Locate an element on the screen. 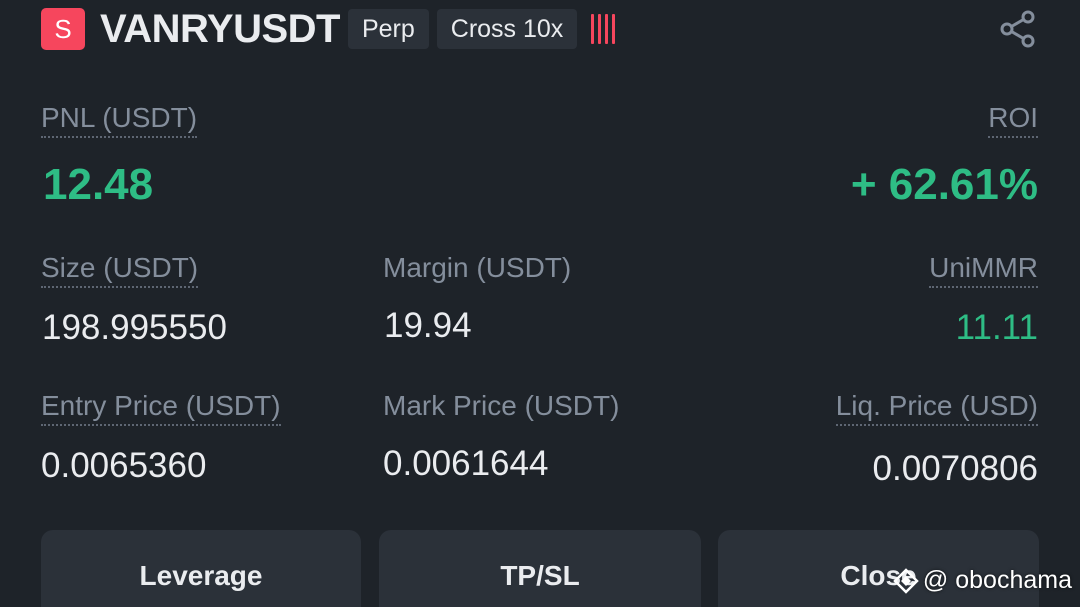 This screenshot has height=607, width=1080. liq-price-label: Liq. Price (USD) is located at coordinates (936, 408).